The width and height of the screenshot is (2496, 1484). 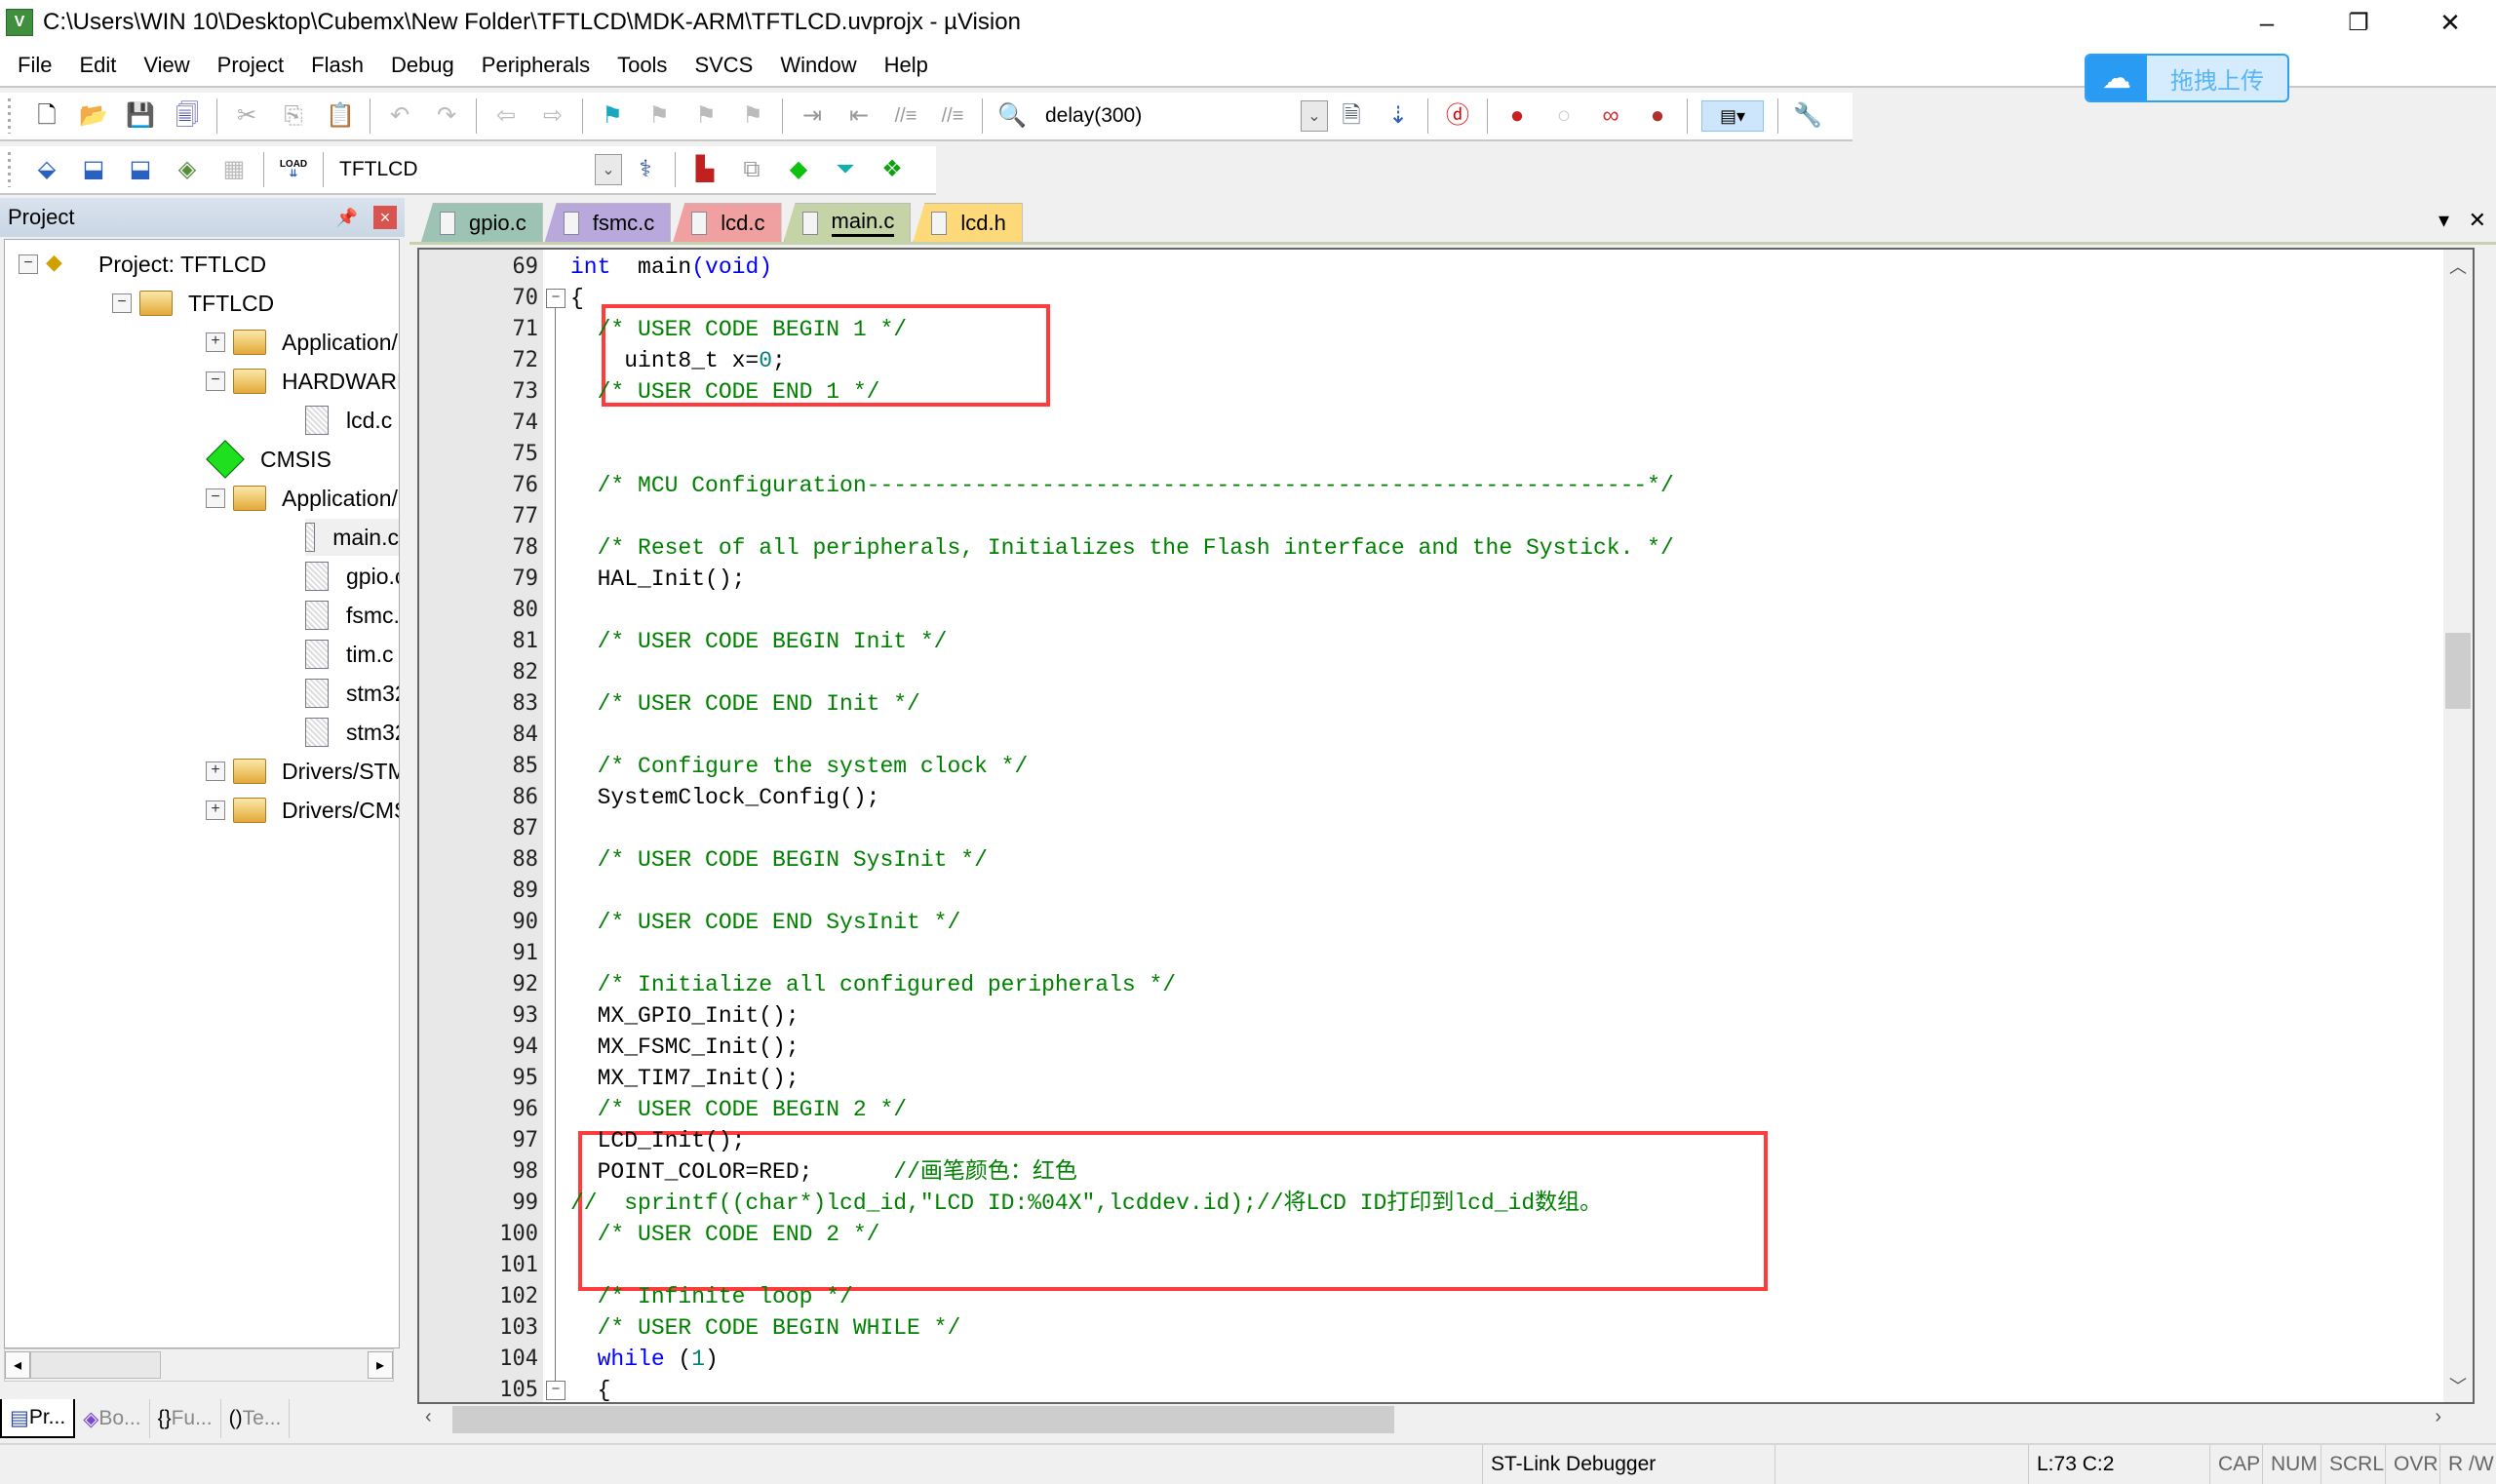 I want to click on stop-build-icon: ▦, so click(x=234, y=169).